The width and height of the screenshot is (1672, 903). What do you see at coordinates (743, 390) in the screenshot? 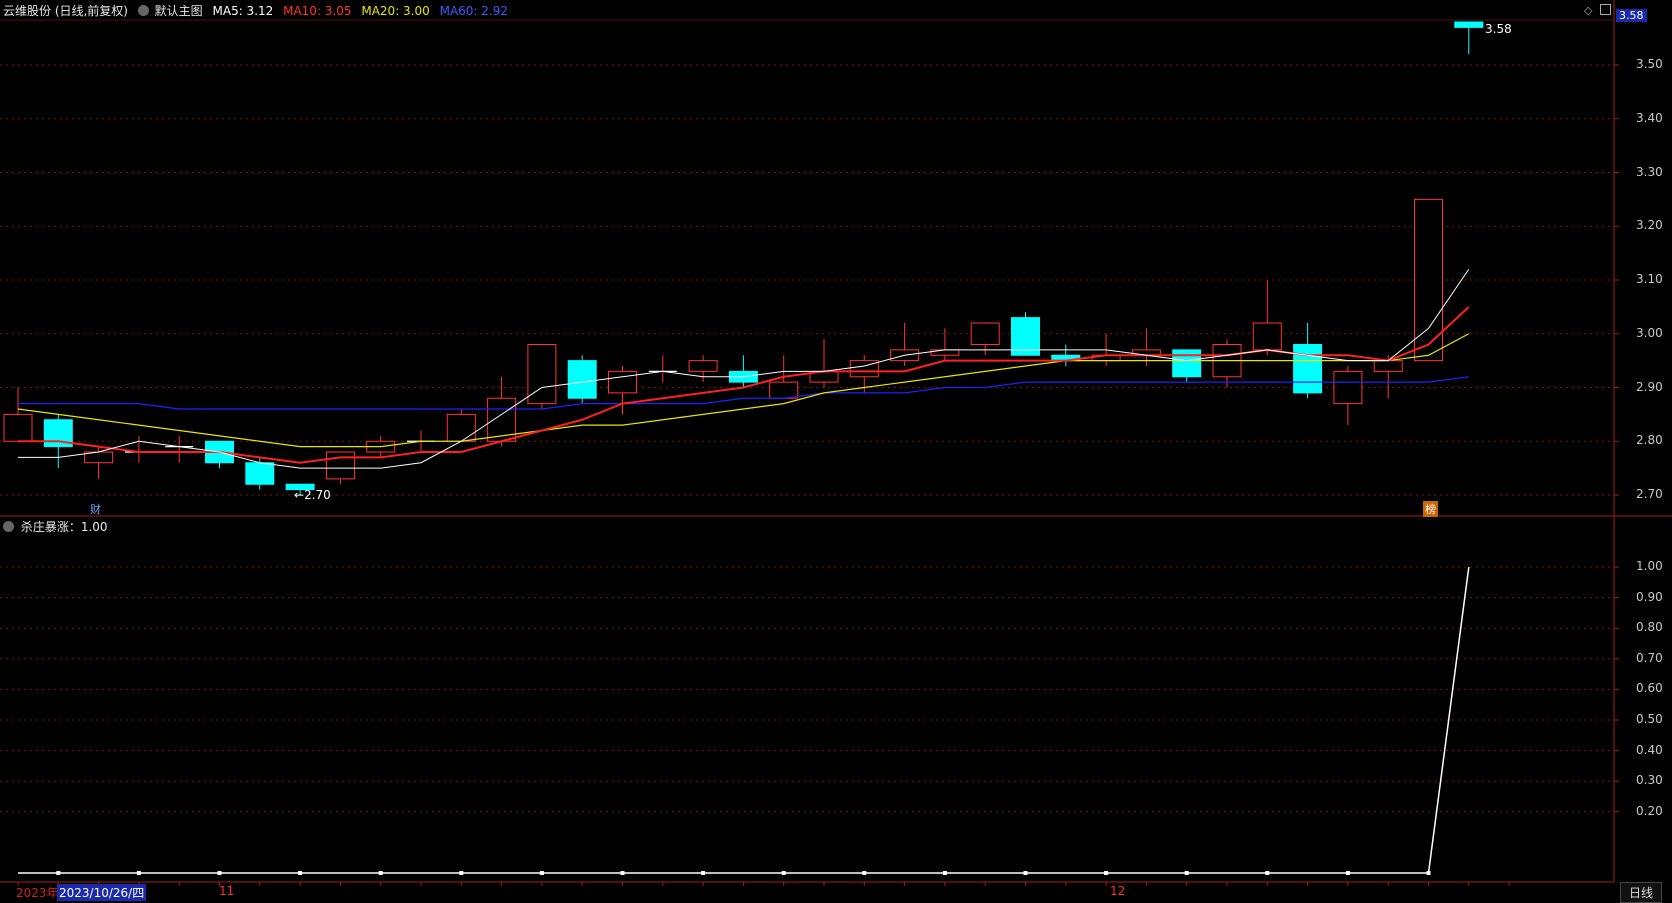
I see `ma20-line` at bounding box center [743, 390].